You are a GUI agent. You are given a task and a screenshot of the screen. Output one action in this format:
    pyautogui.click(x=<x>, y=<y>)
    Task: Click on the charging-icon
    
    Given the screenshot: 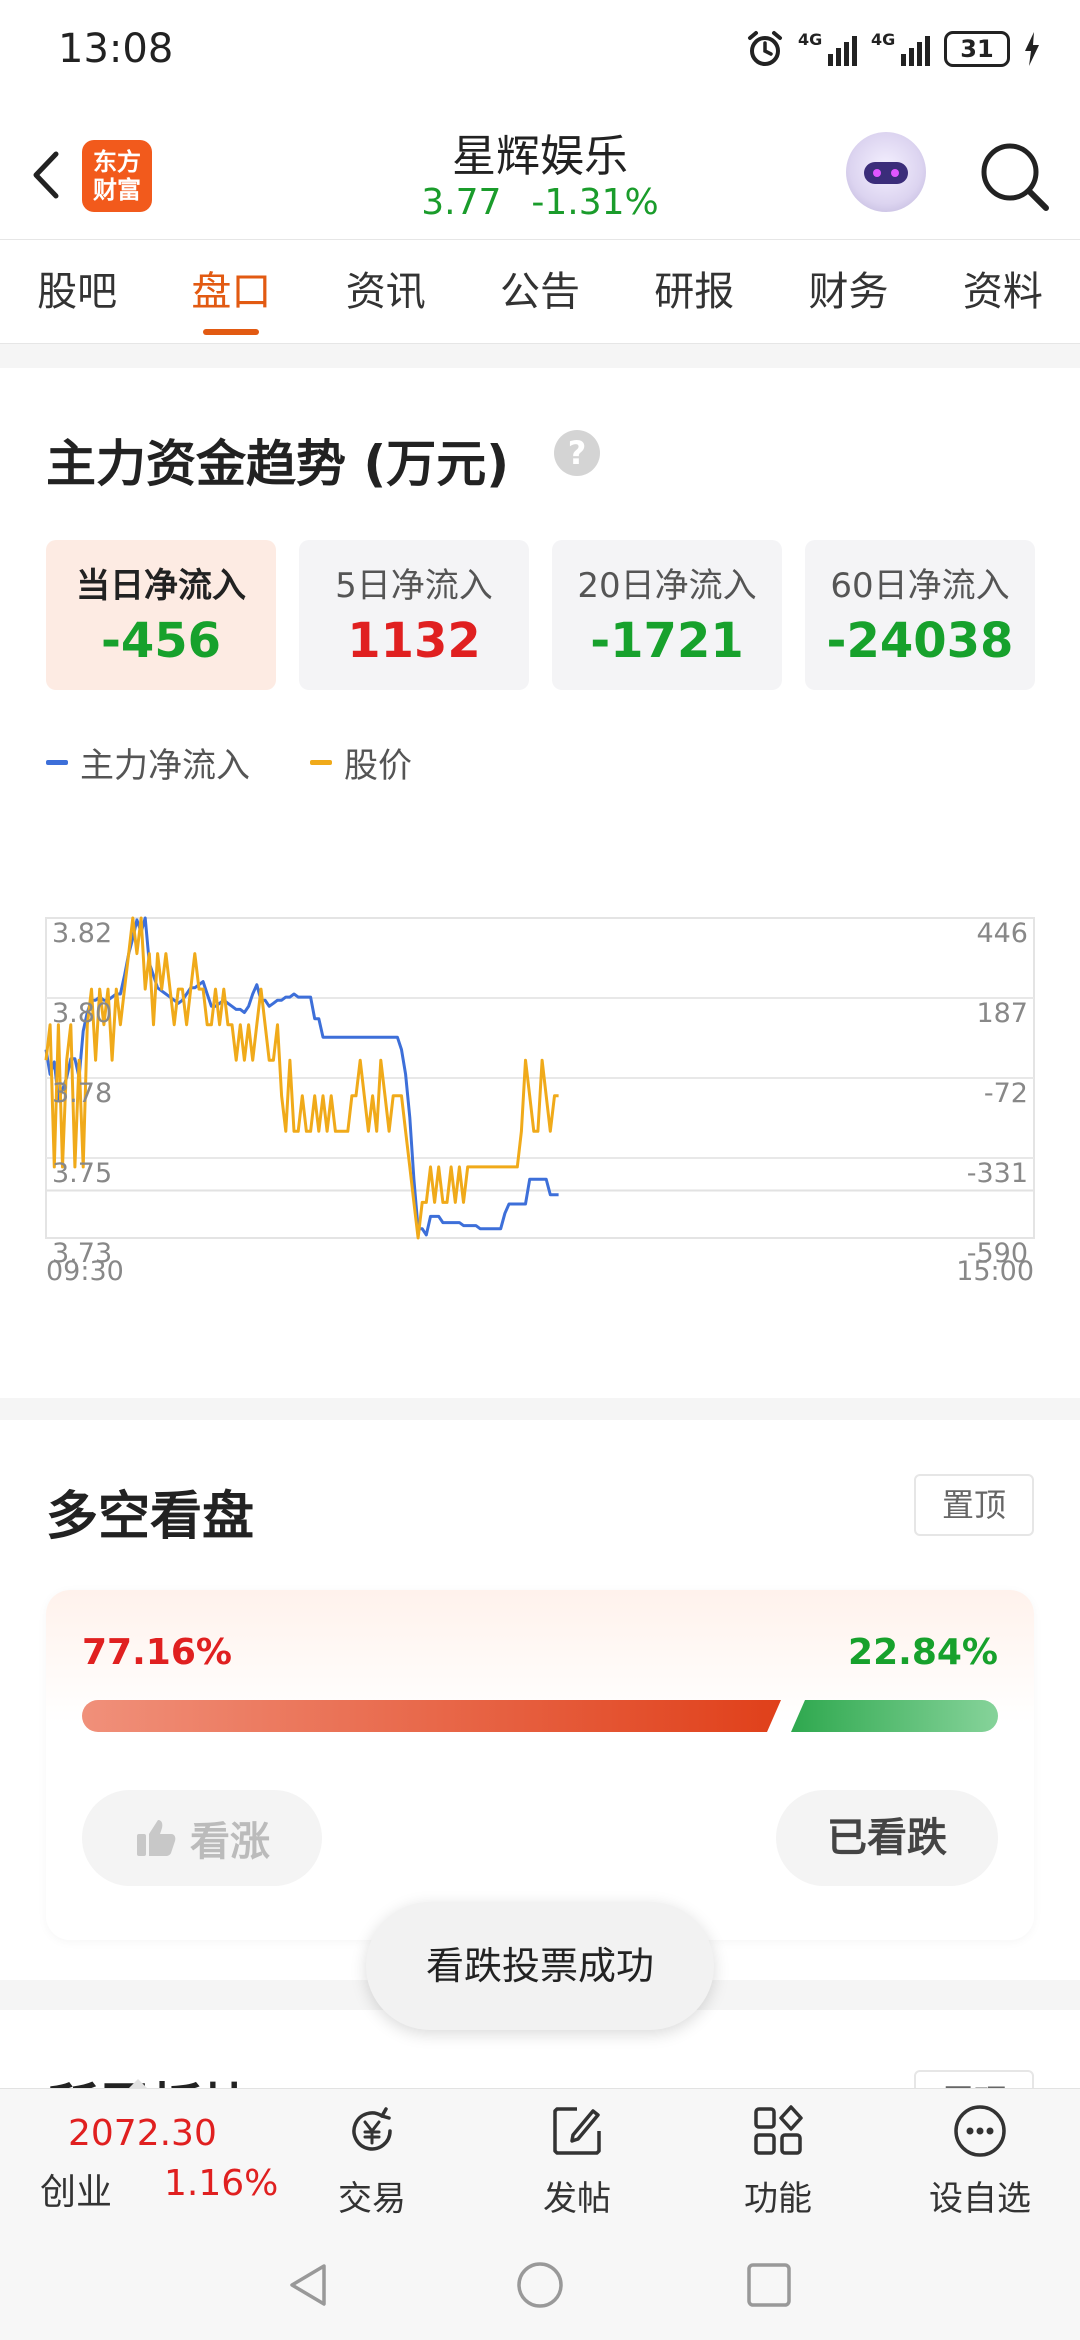 What is the action you would take?
    pyautogui.click(x=1032, y=49)
    